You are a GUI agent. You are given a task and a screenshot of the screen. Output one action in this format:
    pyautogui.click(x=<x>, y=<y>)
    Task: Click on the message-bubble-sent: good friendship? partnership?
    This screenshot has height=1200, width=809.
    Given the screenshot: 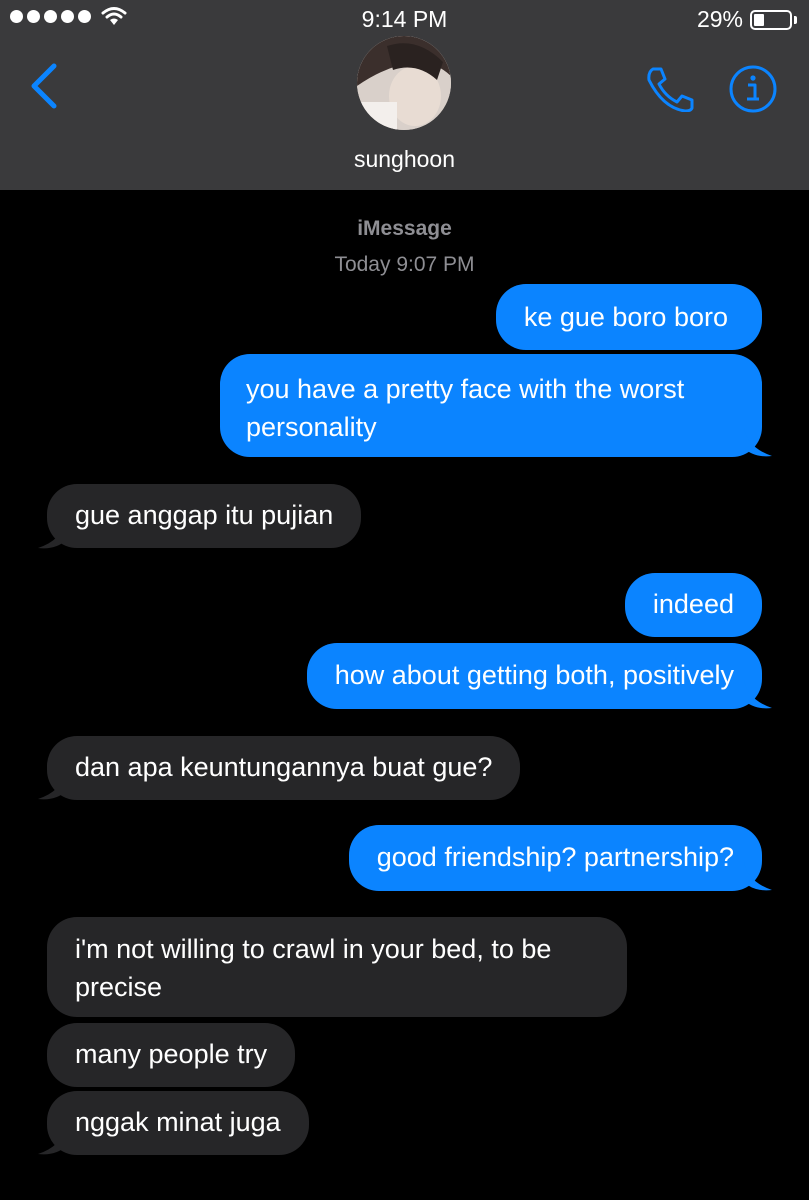 What is the action you would take?
    pyautogui.click(x=555, y=858)
    